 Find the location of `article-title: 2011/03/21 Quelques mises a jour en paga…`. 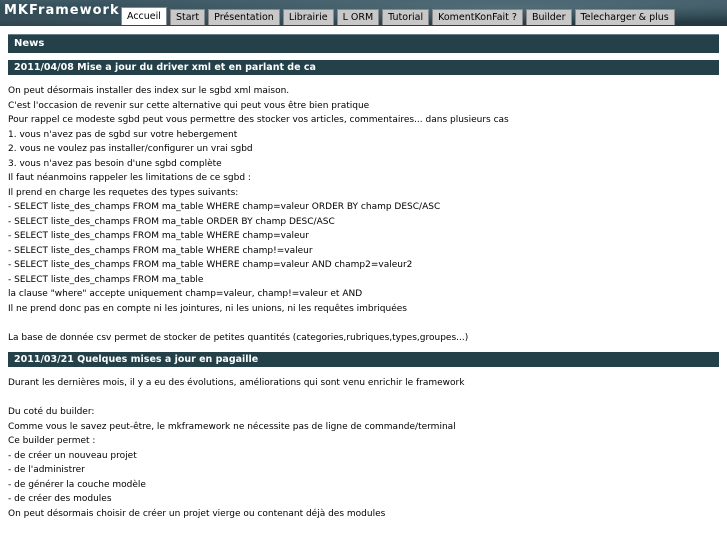

article-title: 2011/03/21 Quelques mises a jour en paga… is located at coordinates (363, 359).